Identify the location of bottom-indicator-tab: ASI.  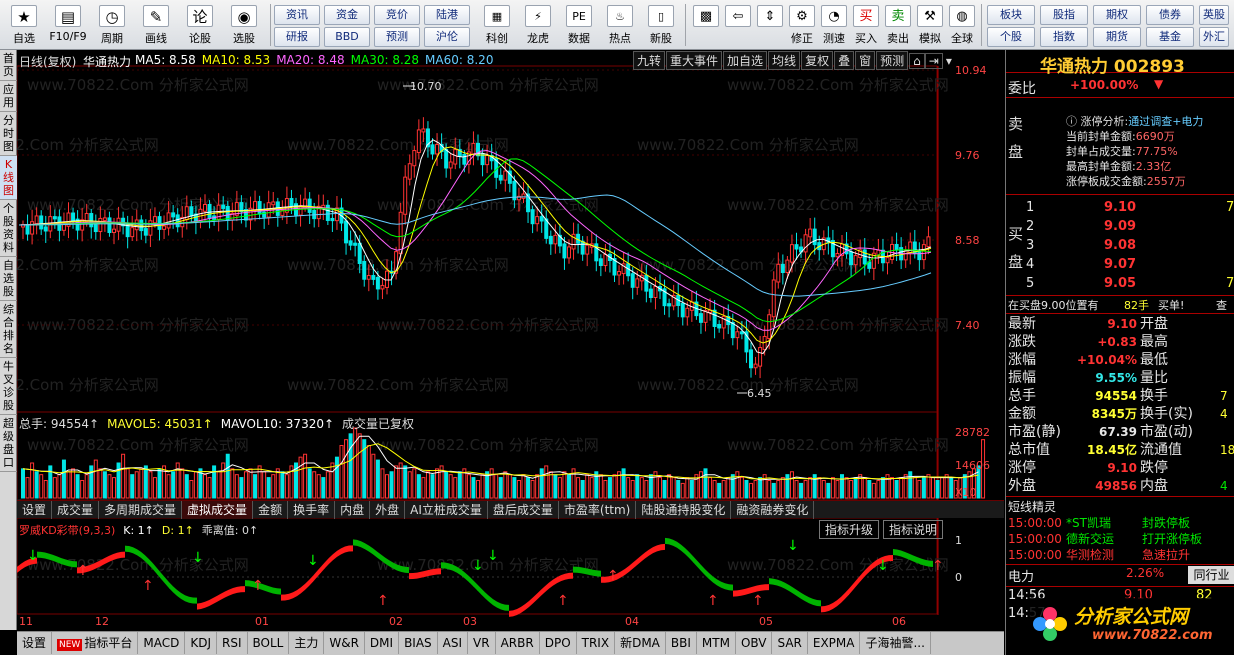
(453, 643).